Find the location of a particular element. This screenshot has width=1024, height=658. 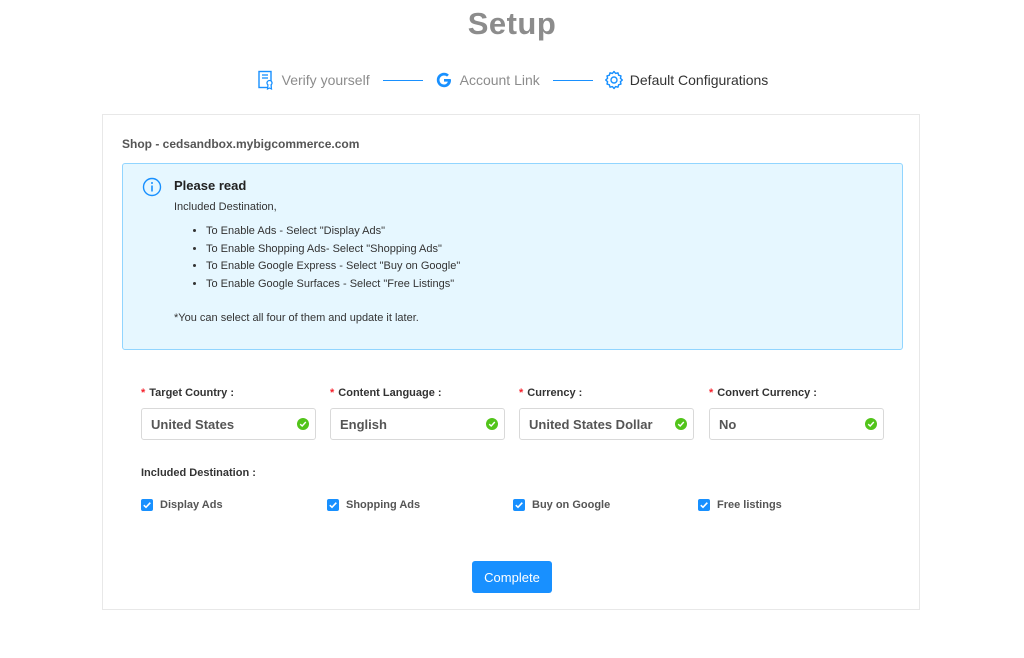

step-label: Default Configurations is located at coordinates (699, 80).